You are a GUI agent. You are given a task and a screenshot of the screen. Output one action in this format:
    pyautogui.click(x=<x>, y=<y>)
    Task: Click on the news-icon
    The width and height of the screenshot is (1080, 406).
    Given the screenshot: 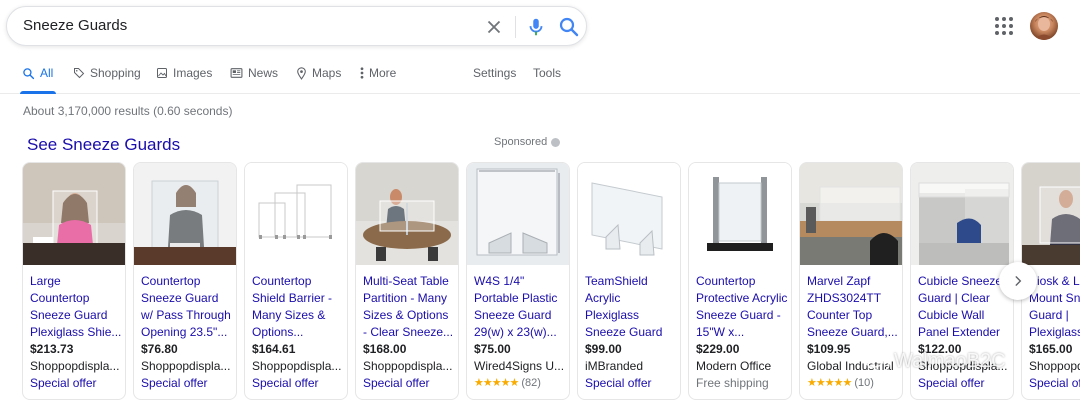 What is the action you would take?
    pyautogui.click(x=236, y=73)
    